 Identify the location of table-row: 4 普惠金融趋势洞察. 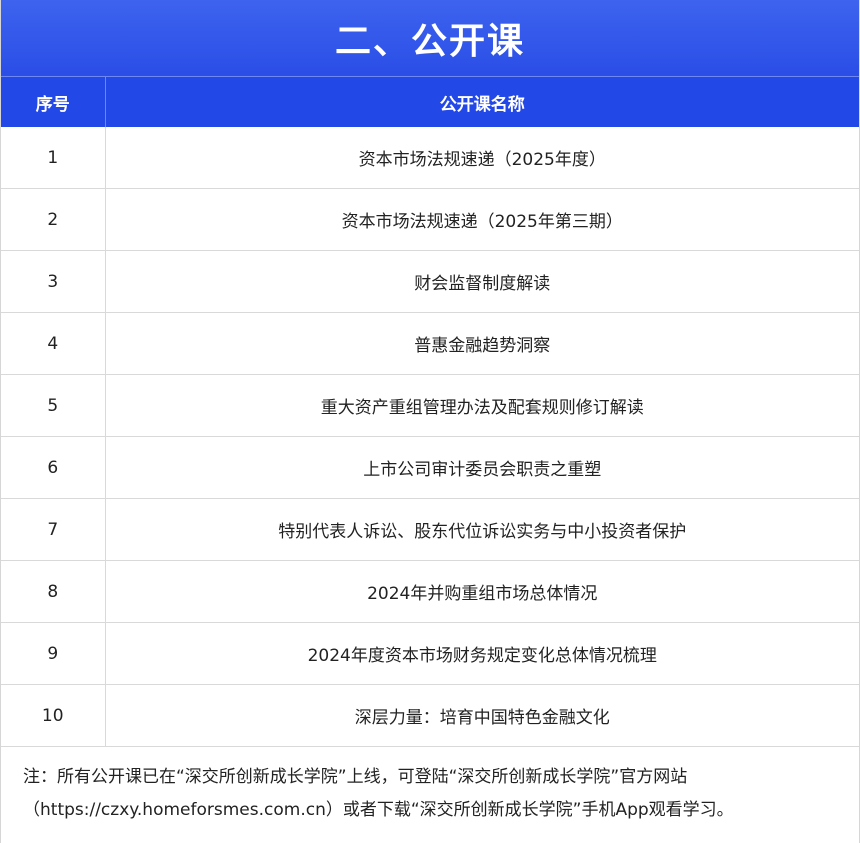
(430, 343).